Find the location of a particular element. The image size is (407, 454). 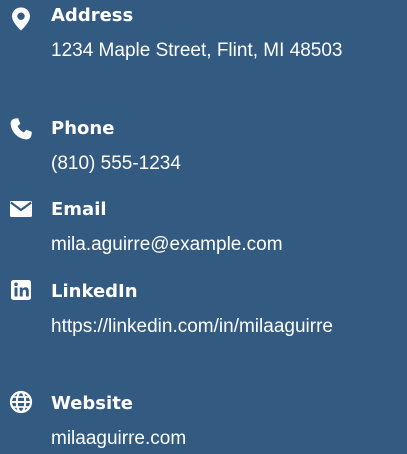

phone-icon is located at coordinates (21, 129).